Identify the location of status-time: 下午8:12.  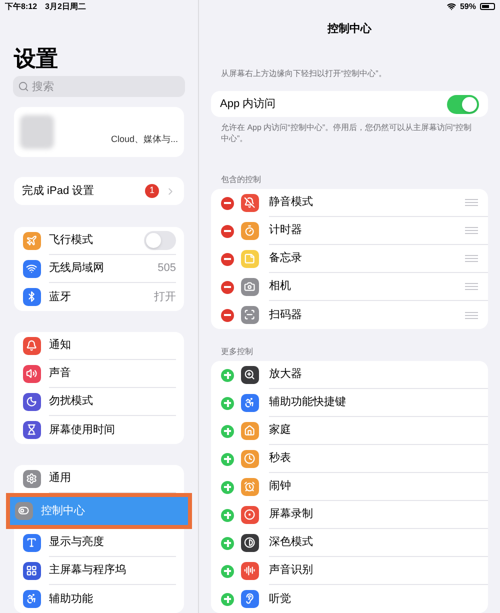
(21, 7).